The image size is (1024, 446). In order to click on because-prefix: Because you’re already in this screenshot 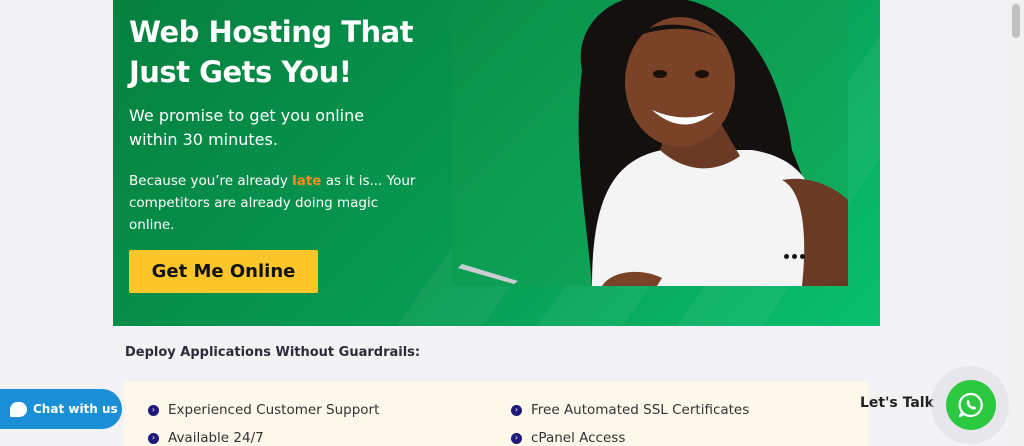, I will do `click(211, 181)`.